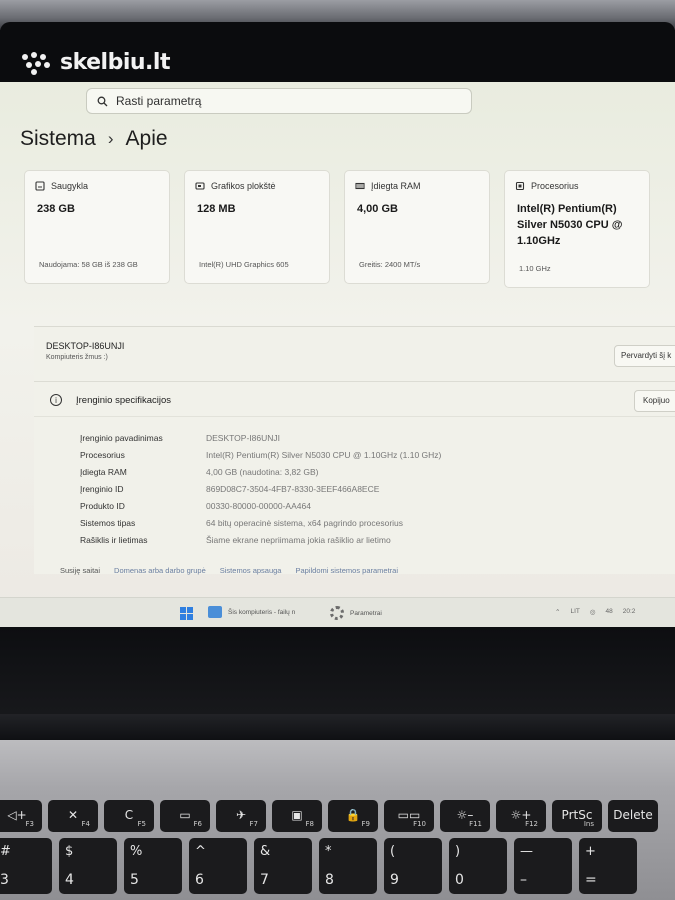 The height and width of the screenshot is (900, 675). Describe the element at coordinates (293, 489) in the screenshot. I see `spec-value: 869D08C7-3504-4FB7-8330-3EEF466A8ECE` at that location.